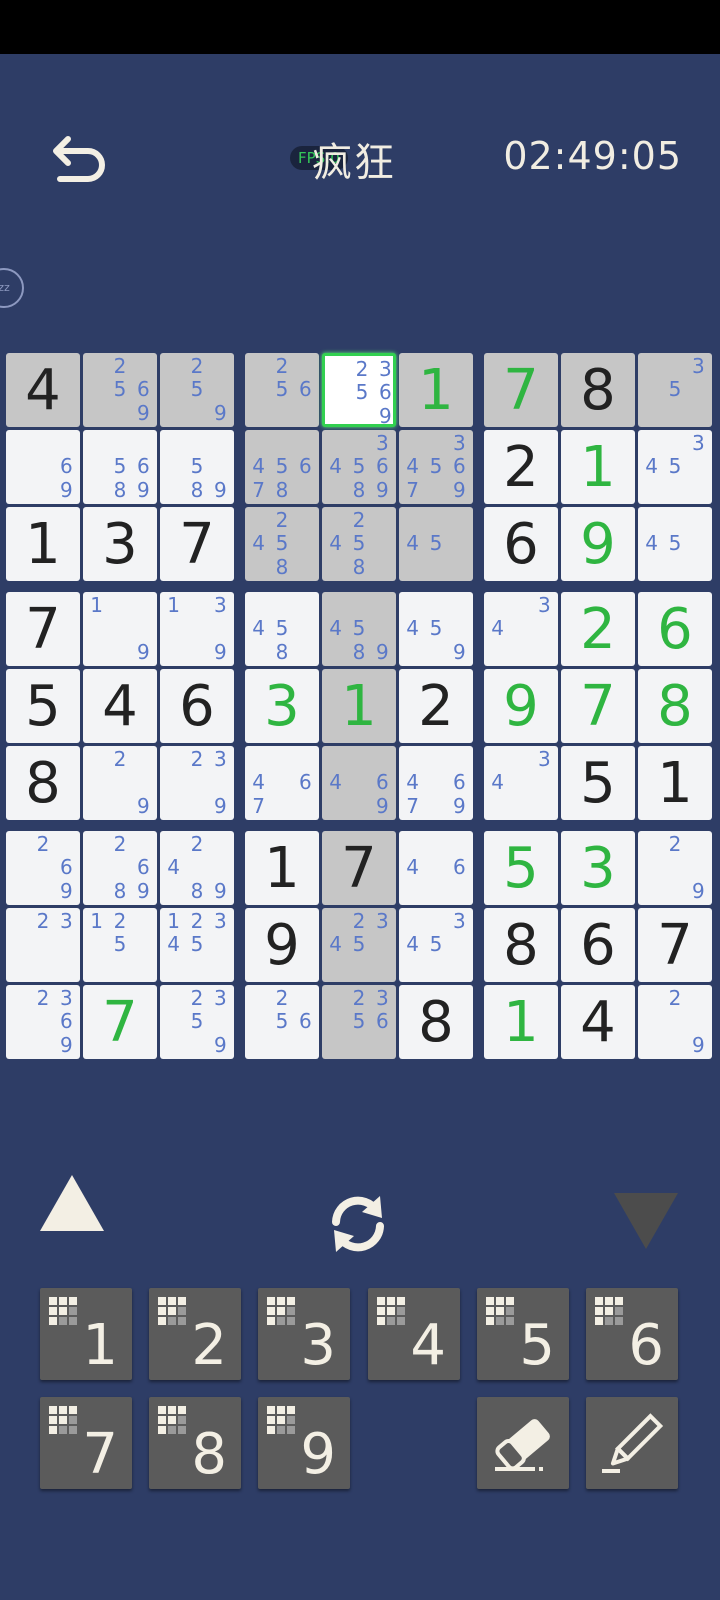 The width and height of the screenshot is (720, 1600). Describe the element at coordinates (359, 868) in the screenshot. I see `cell-r7c5: 7` at that location.